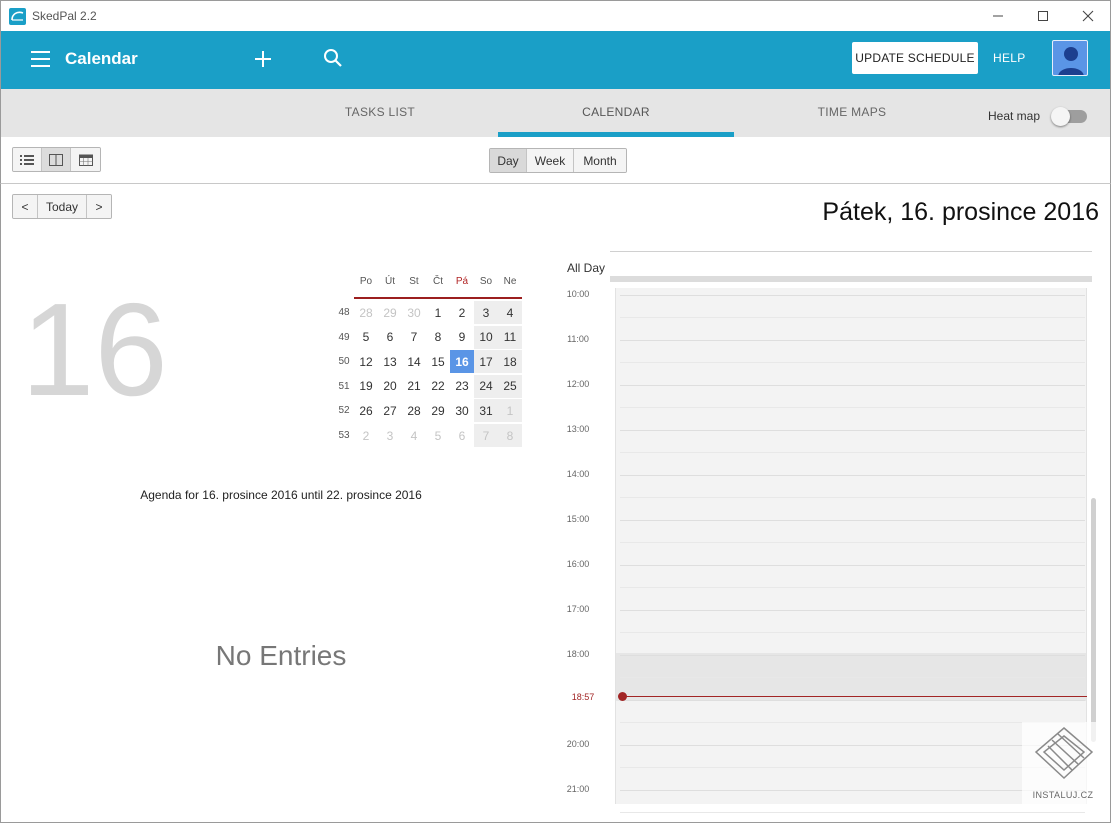 The height and width of the screenshot is (823, 1111). What do you see at coordinates (578, 339) in the screenshot?
I see `hour-label: 11:00` at bounding box center [578, 339].